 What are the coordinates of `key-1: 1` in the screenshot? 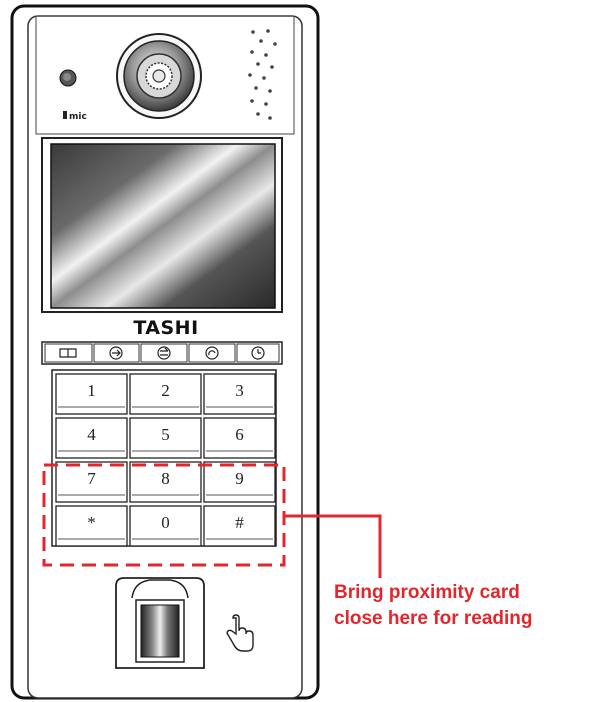 It's located at (91, 394).